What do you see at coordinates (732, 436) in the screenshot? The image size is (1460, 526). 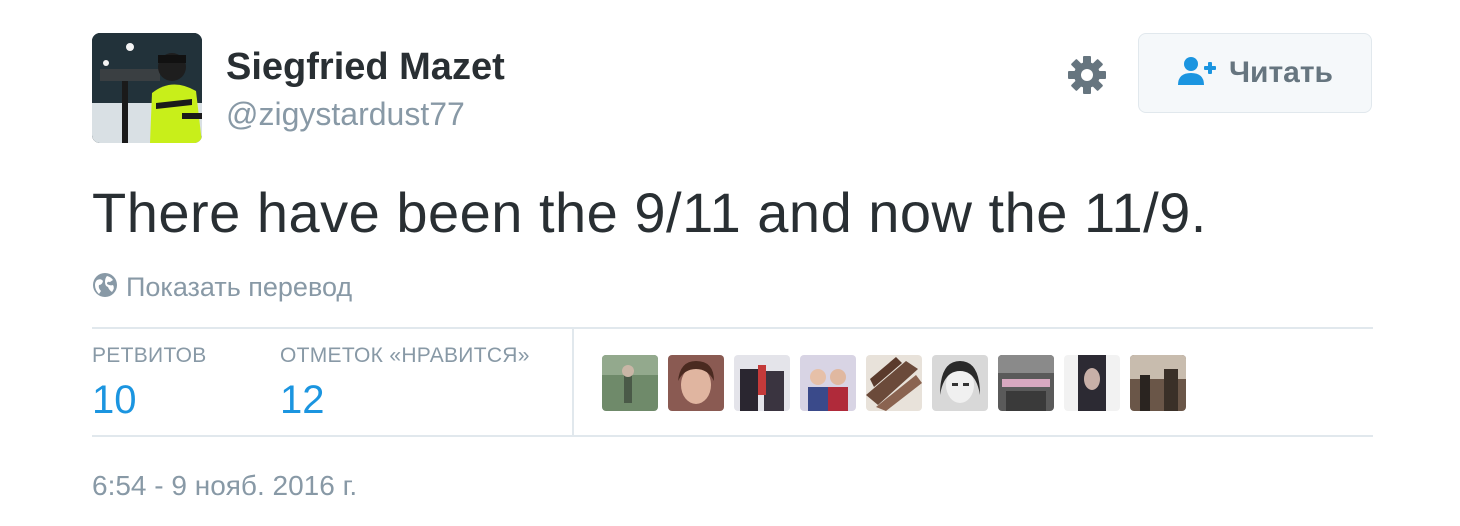 I see `stats-divider-bottom` at bounding box center [732, 436].